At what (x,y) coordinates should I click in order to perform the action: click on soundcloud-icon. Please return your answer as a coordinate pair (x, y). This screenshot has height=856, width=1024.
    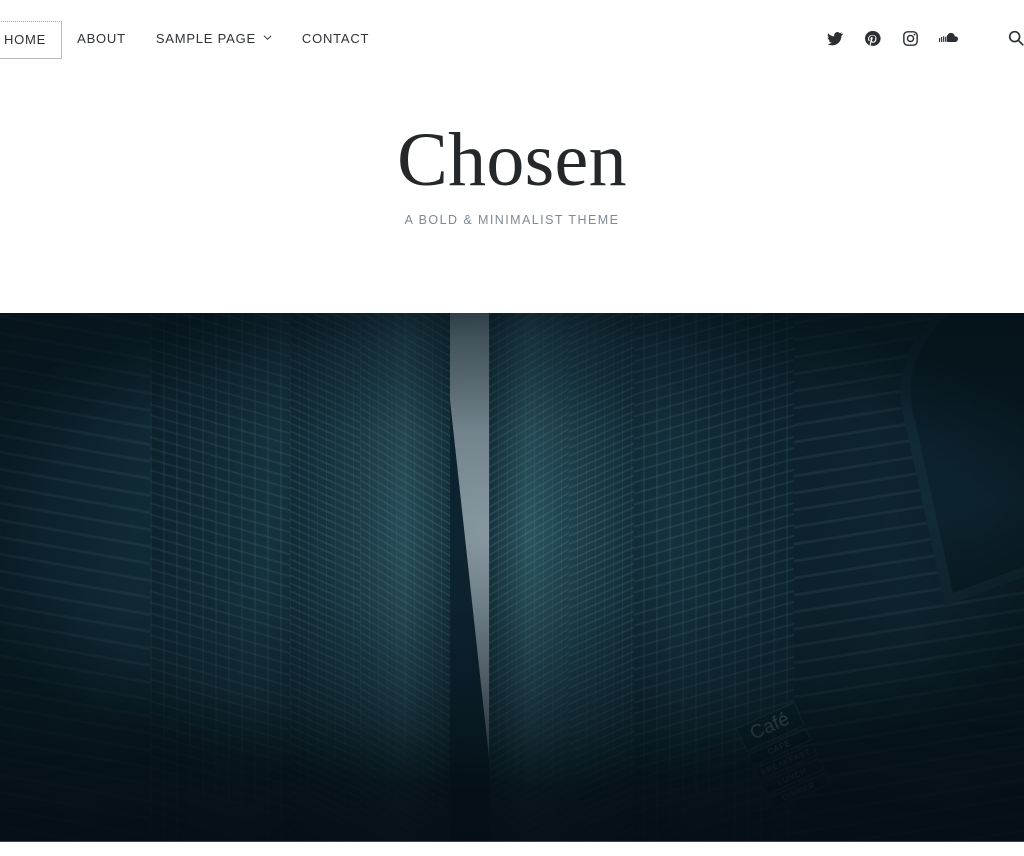
    Looking at the image, I should click on (948, 38).